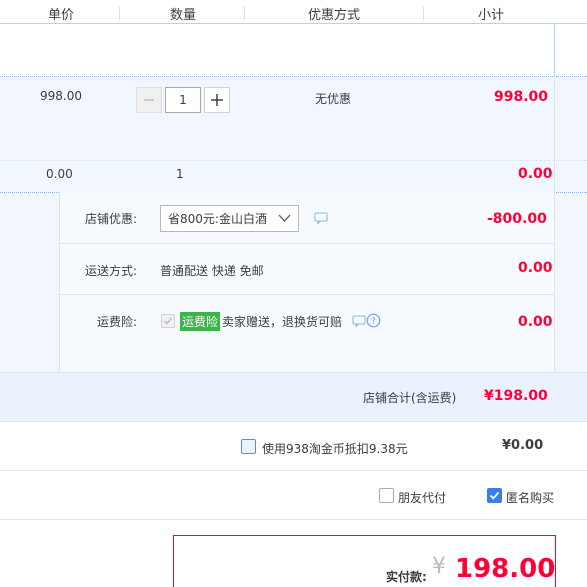  I want to click on extra-row-subtotal: 0.00, so click(535, 174).